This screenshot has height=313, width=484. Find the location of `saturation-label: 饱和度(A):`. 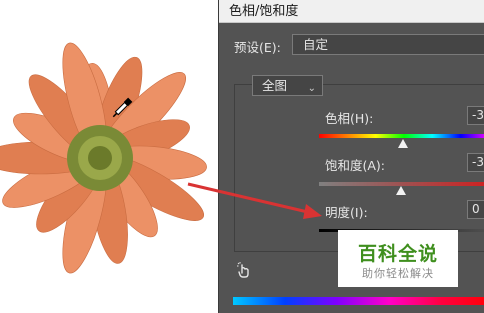

saturation-label: 饱和度(A): is located at coordinates (355, 165).